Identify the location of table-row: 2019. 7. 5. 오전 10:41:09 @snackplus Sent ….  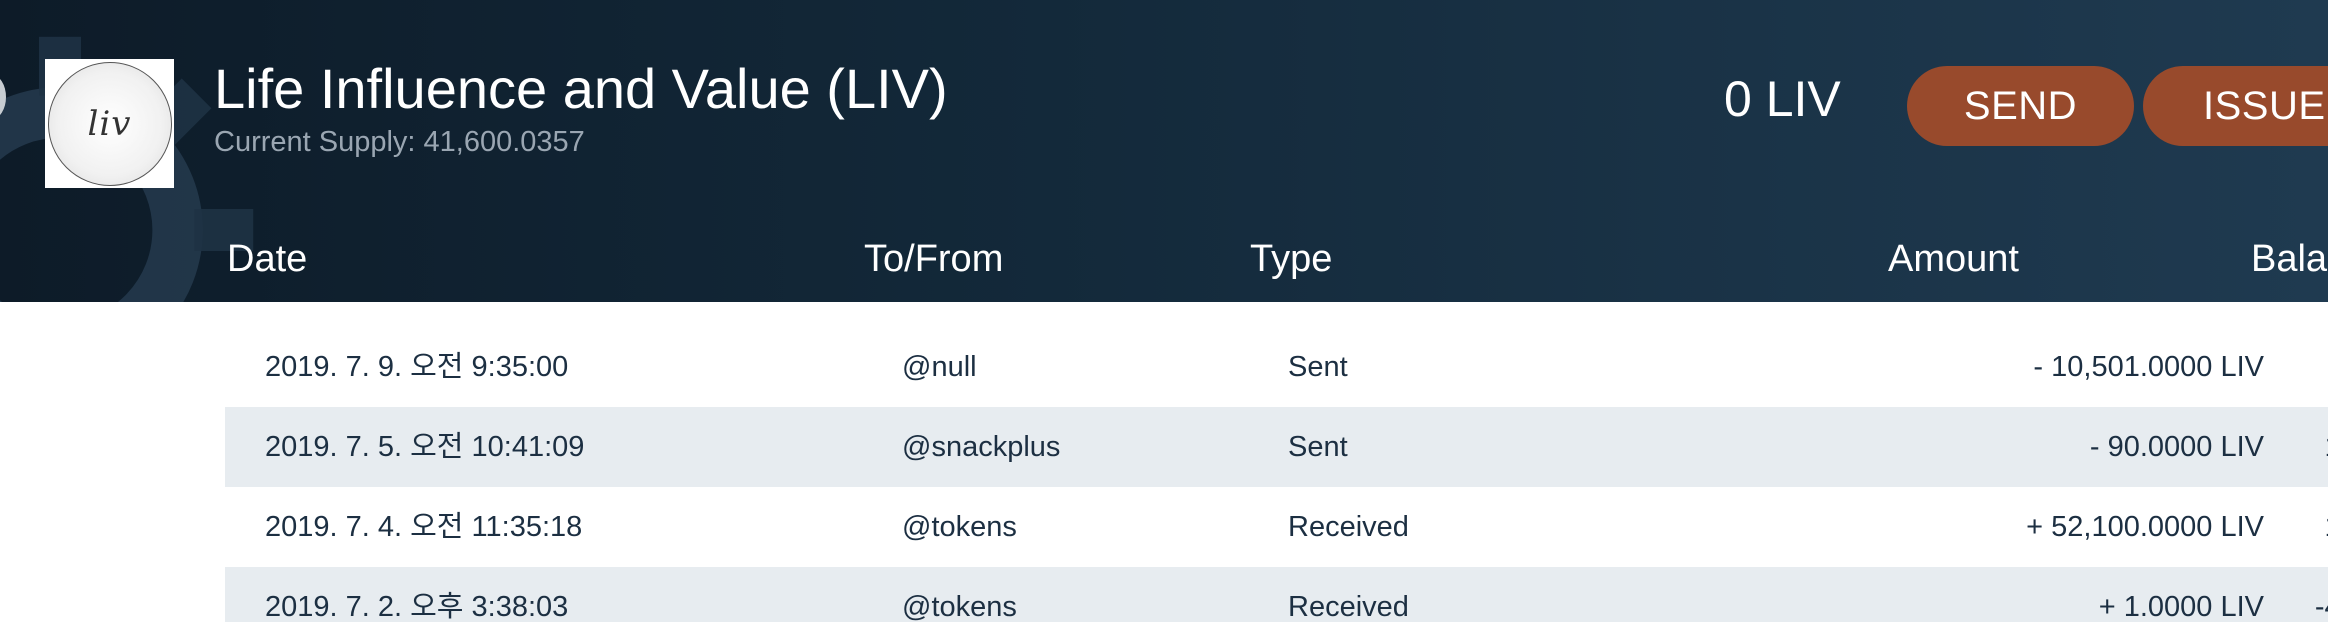
(1276, 447).